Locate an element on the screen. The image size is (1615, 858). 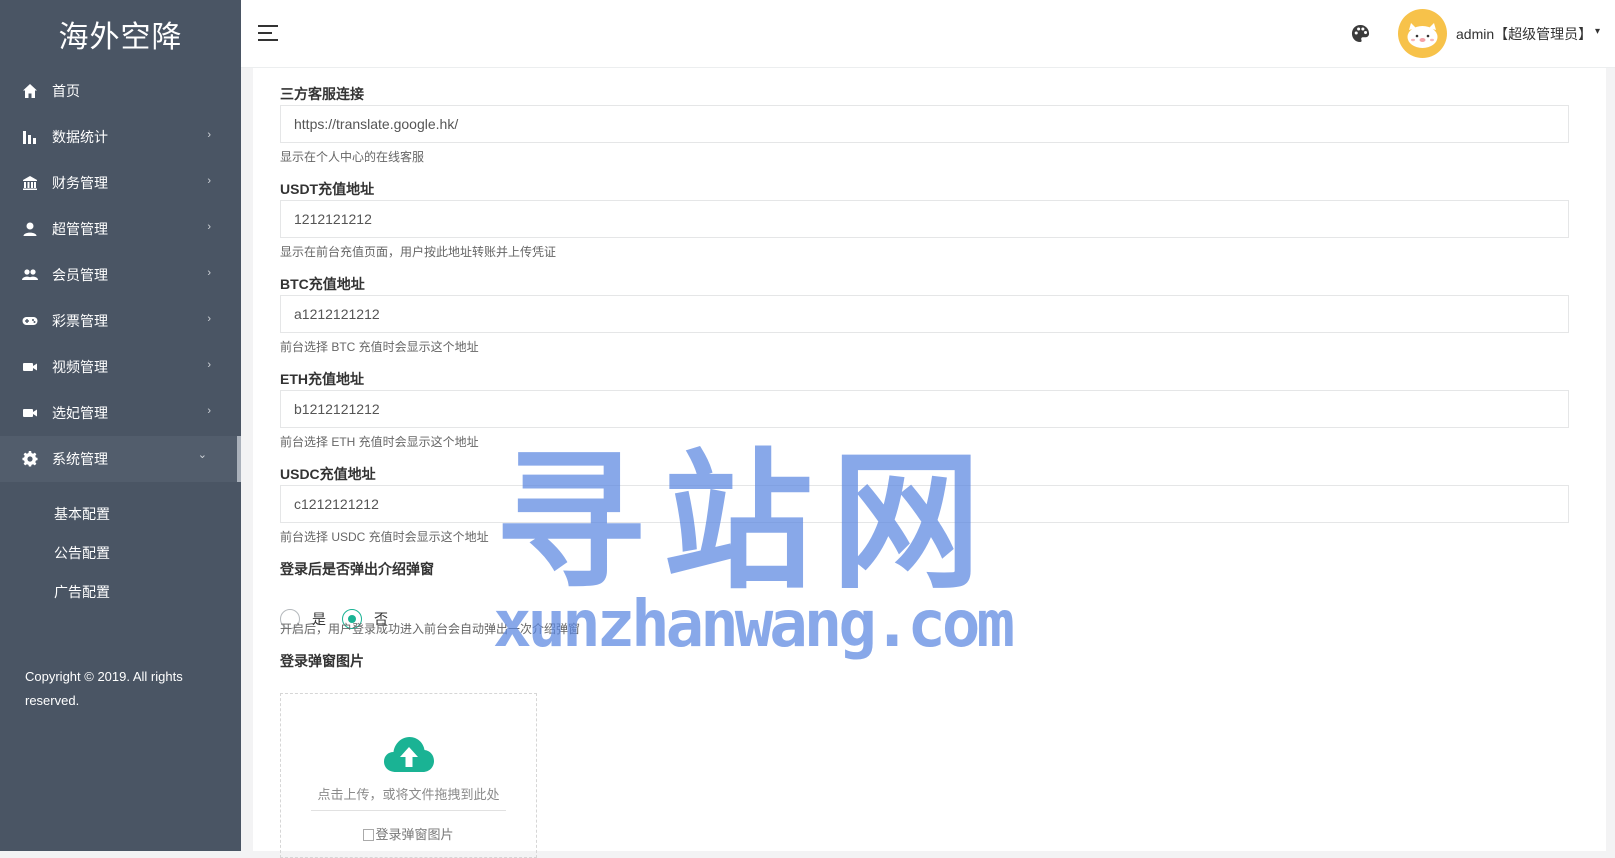
image-alt-text: 登录弹窗图片 is located at coordinates (414, 834).